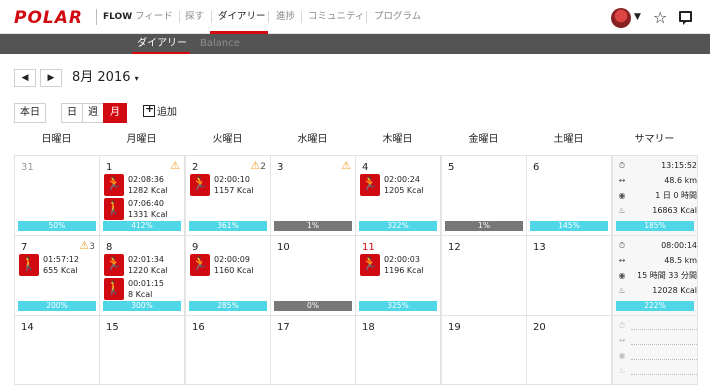  I want to click on session-calories: 1282 Kcal, so click(148, 190).